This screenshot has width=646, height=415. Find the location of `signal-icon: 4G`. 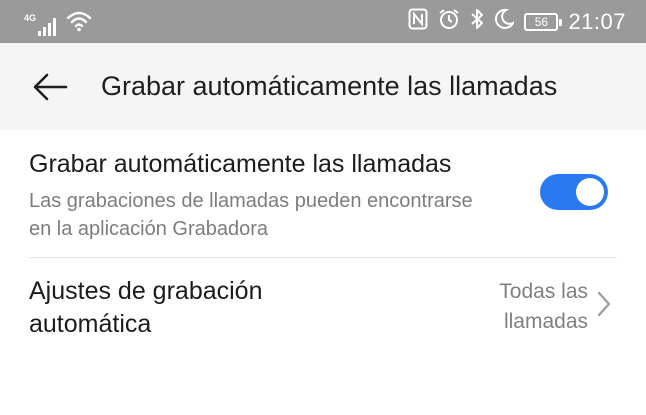

signal-icon: 4G is located at coordinates (41, 25).